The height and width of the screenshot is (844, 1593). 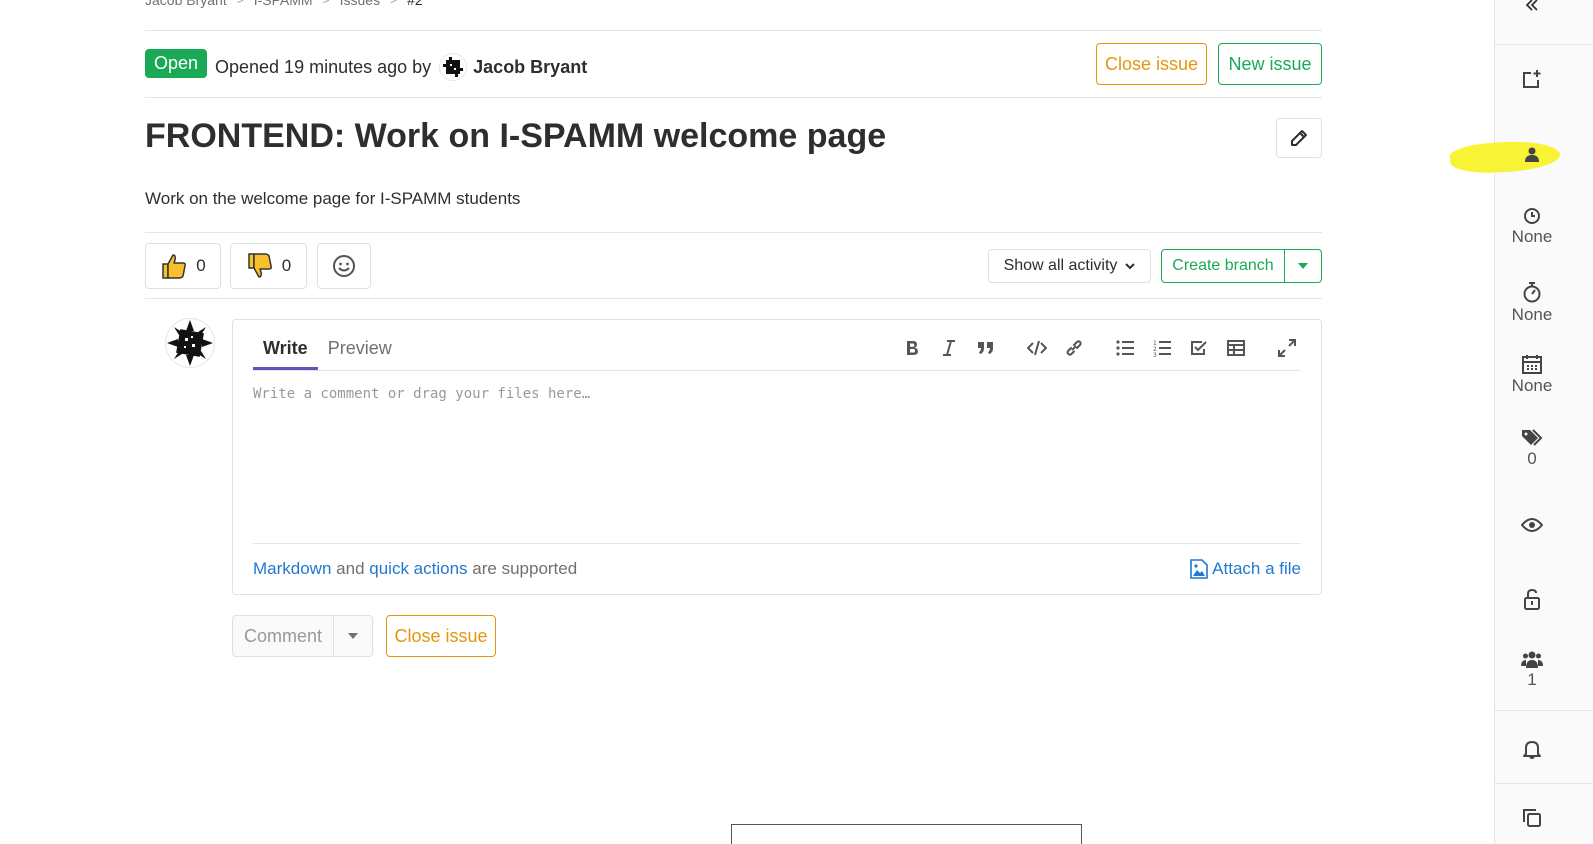 I want to click on close-issue-button: Close issue, so click(x=1151, y=64).